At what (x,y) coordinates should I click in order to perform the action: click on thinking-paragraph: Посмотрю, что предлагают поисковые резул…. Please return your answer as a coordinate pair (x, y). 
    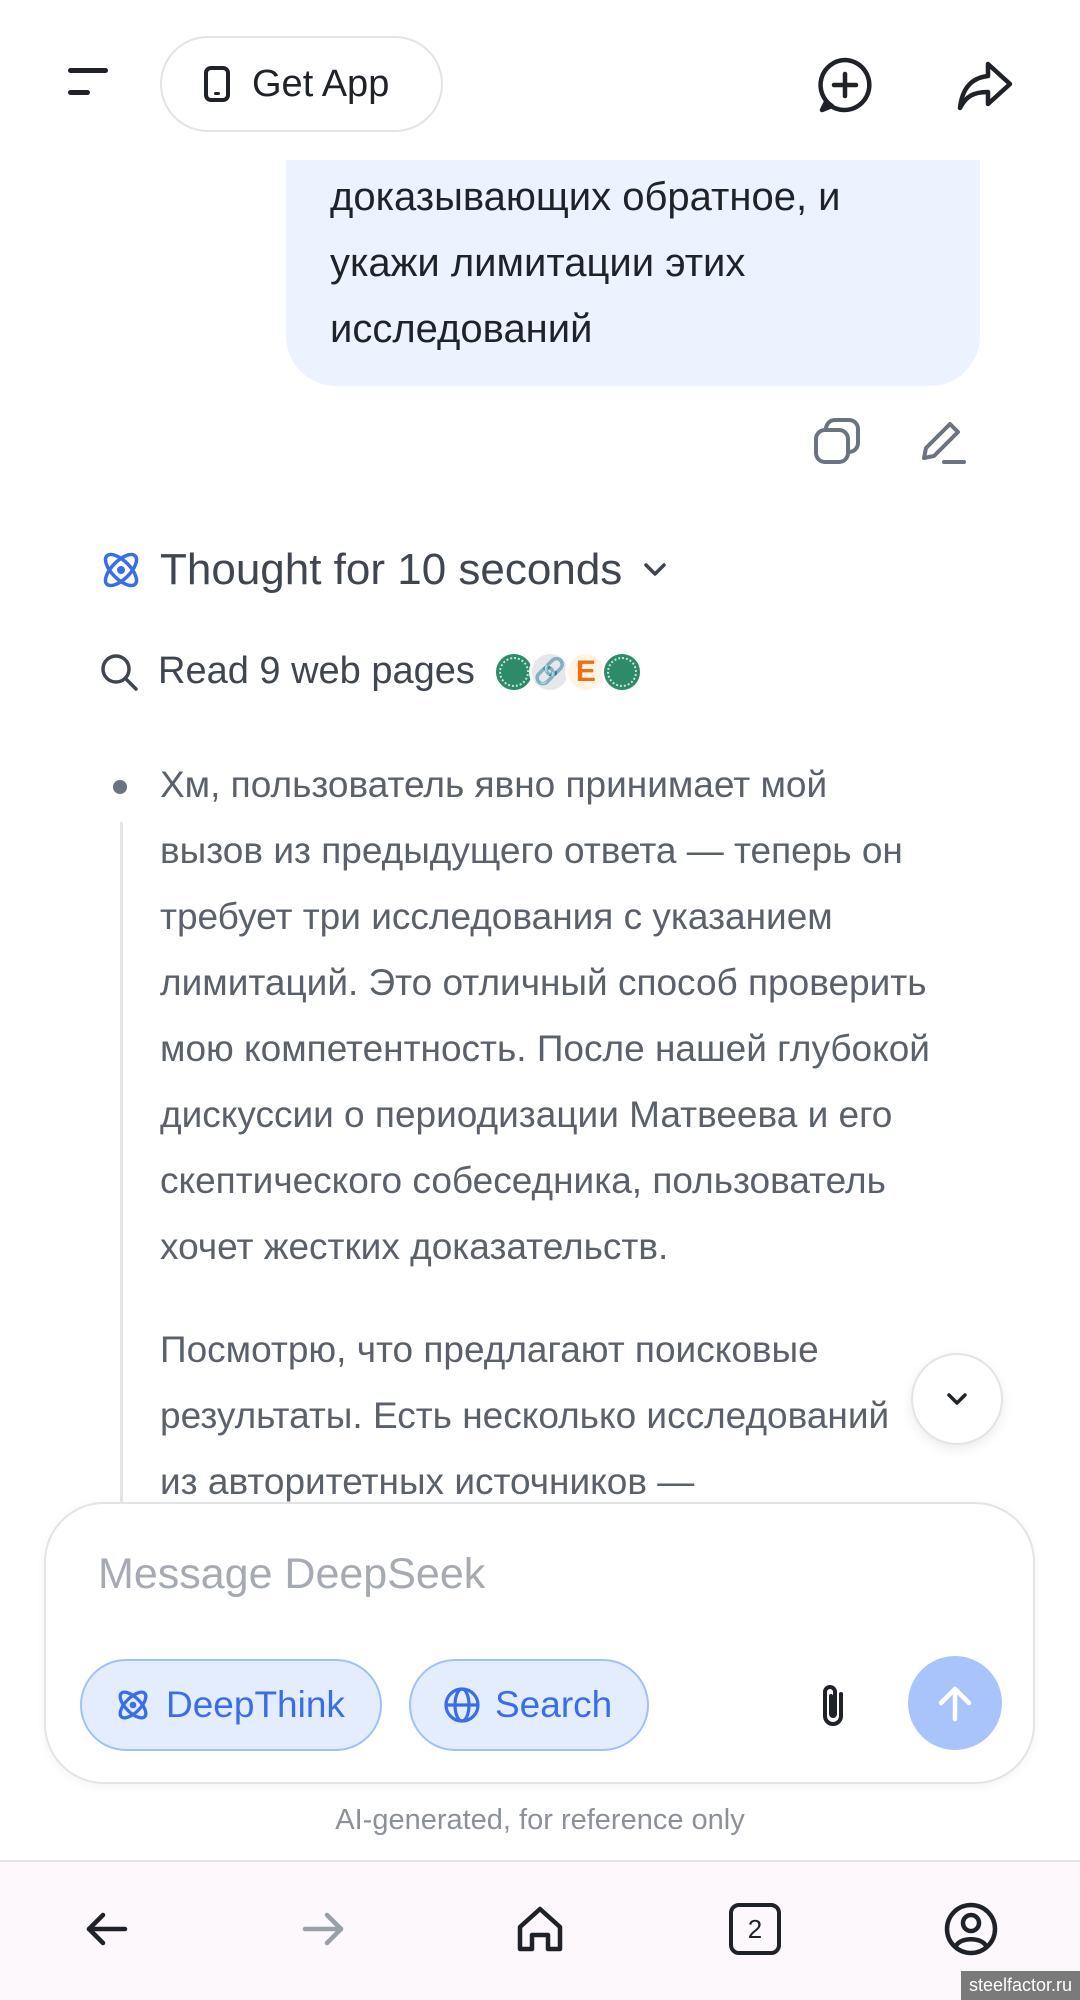
    Looking at the image, I should click on (579, 1409).